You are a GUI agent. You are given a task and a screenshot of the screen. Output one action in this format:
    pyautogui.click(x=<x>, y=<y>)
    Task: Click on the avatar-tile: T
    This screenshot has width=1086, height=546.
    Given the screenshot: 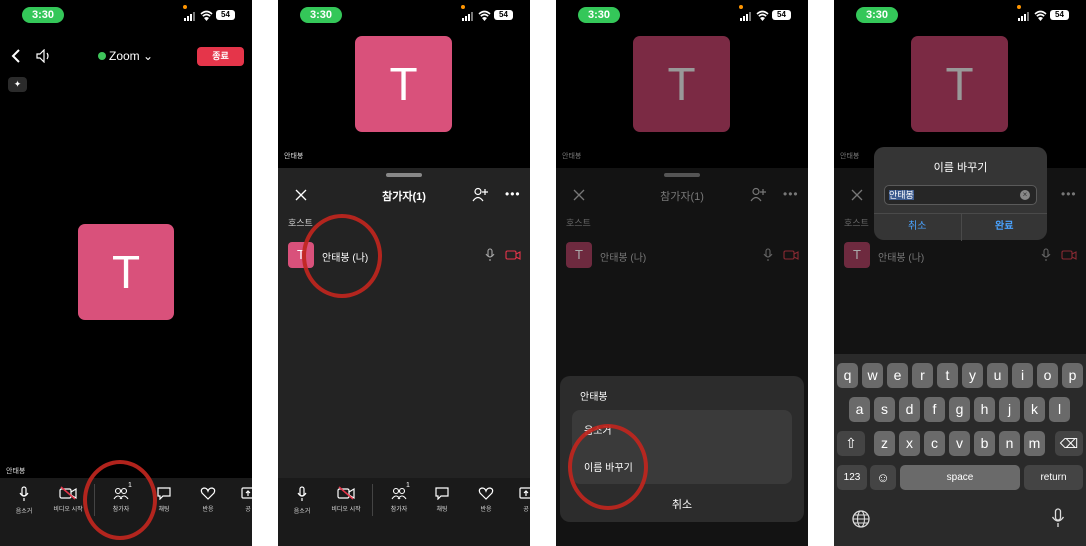 What is the action you would take?
    pyautogui.click(x=403, y=84)
    